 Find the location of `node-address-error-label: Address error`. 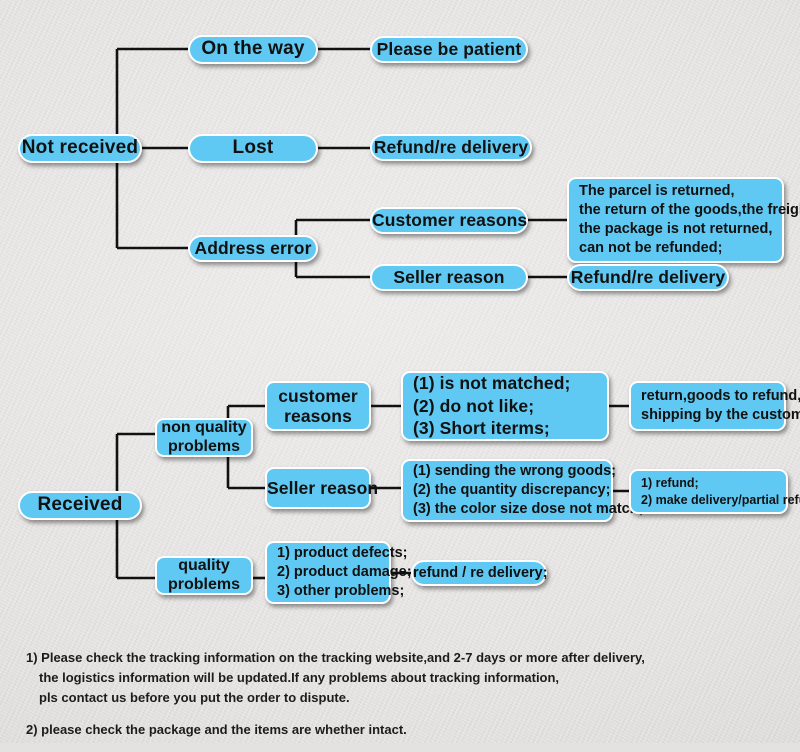

node-address-error-label: Address error is located at coordinates (253, 248).